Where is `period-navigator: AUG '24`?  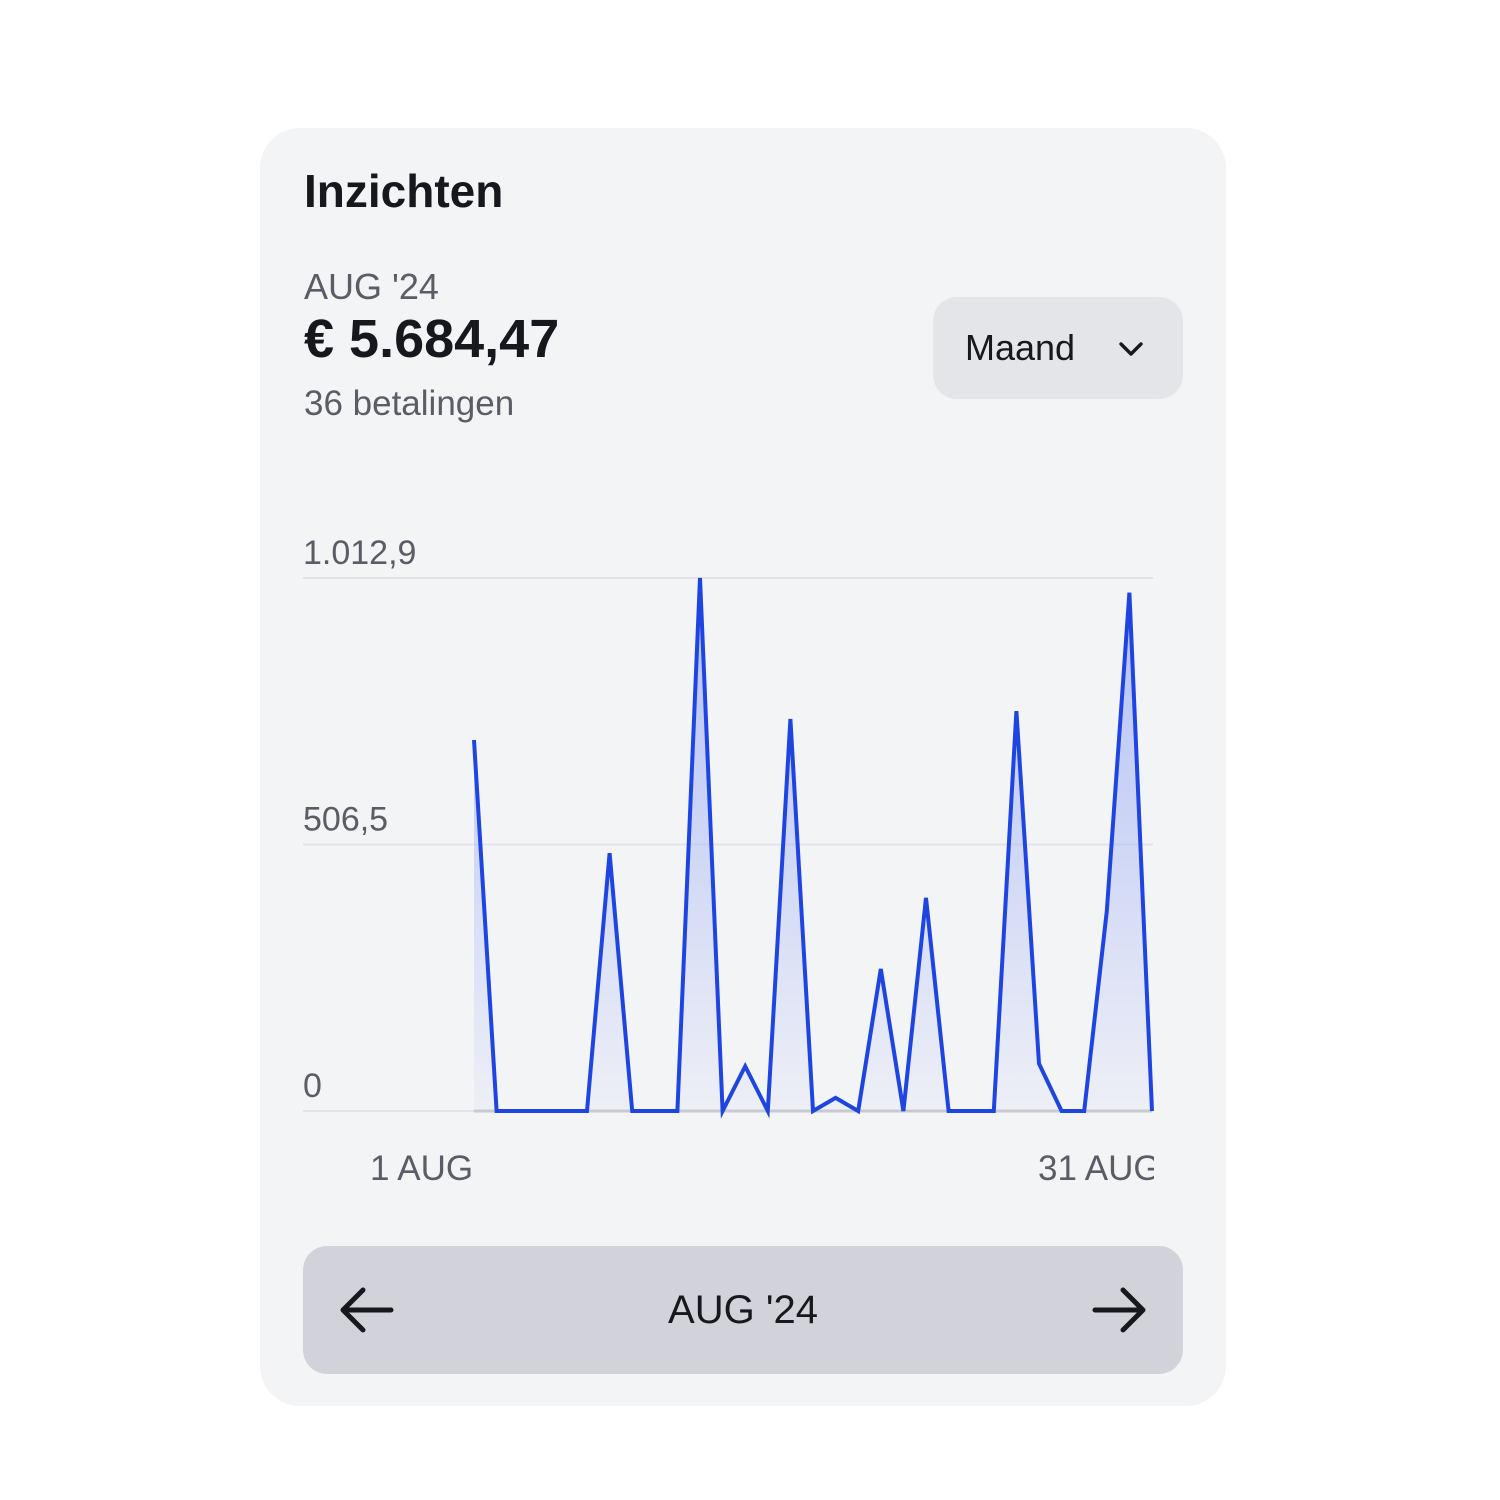
period-navigator: AUG '24 is located at coordinates (743, 1310).